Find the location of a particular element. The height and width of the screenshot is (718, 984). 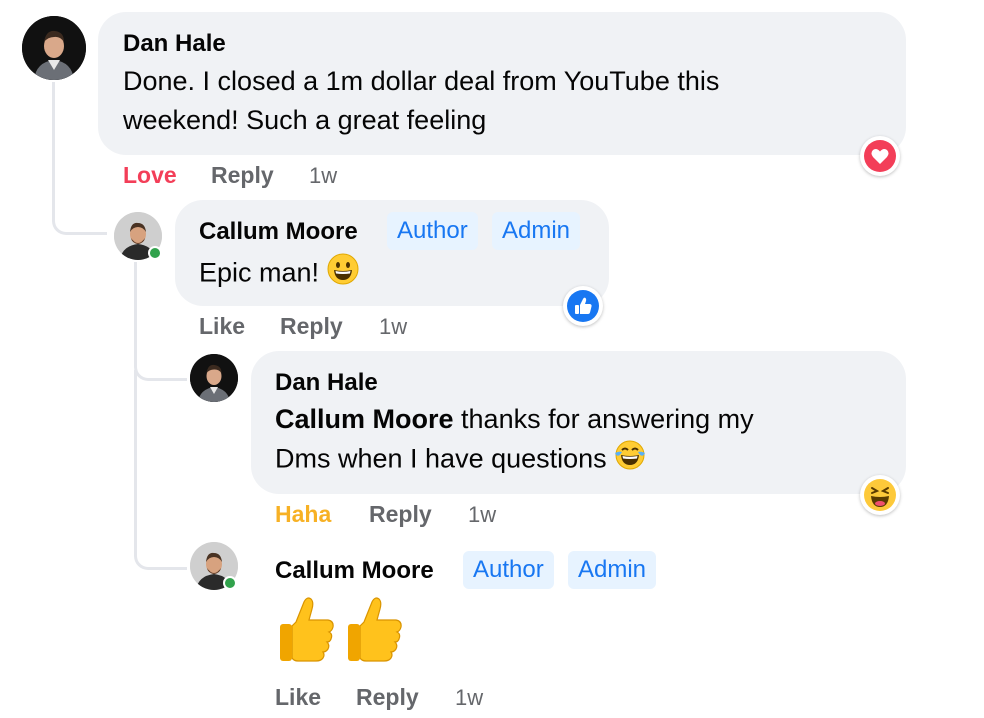

love-reaction-button: Love is located at coordinates (150, 175).